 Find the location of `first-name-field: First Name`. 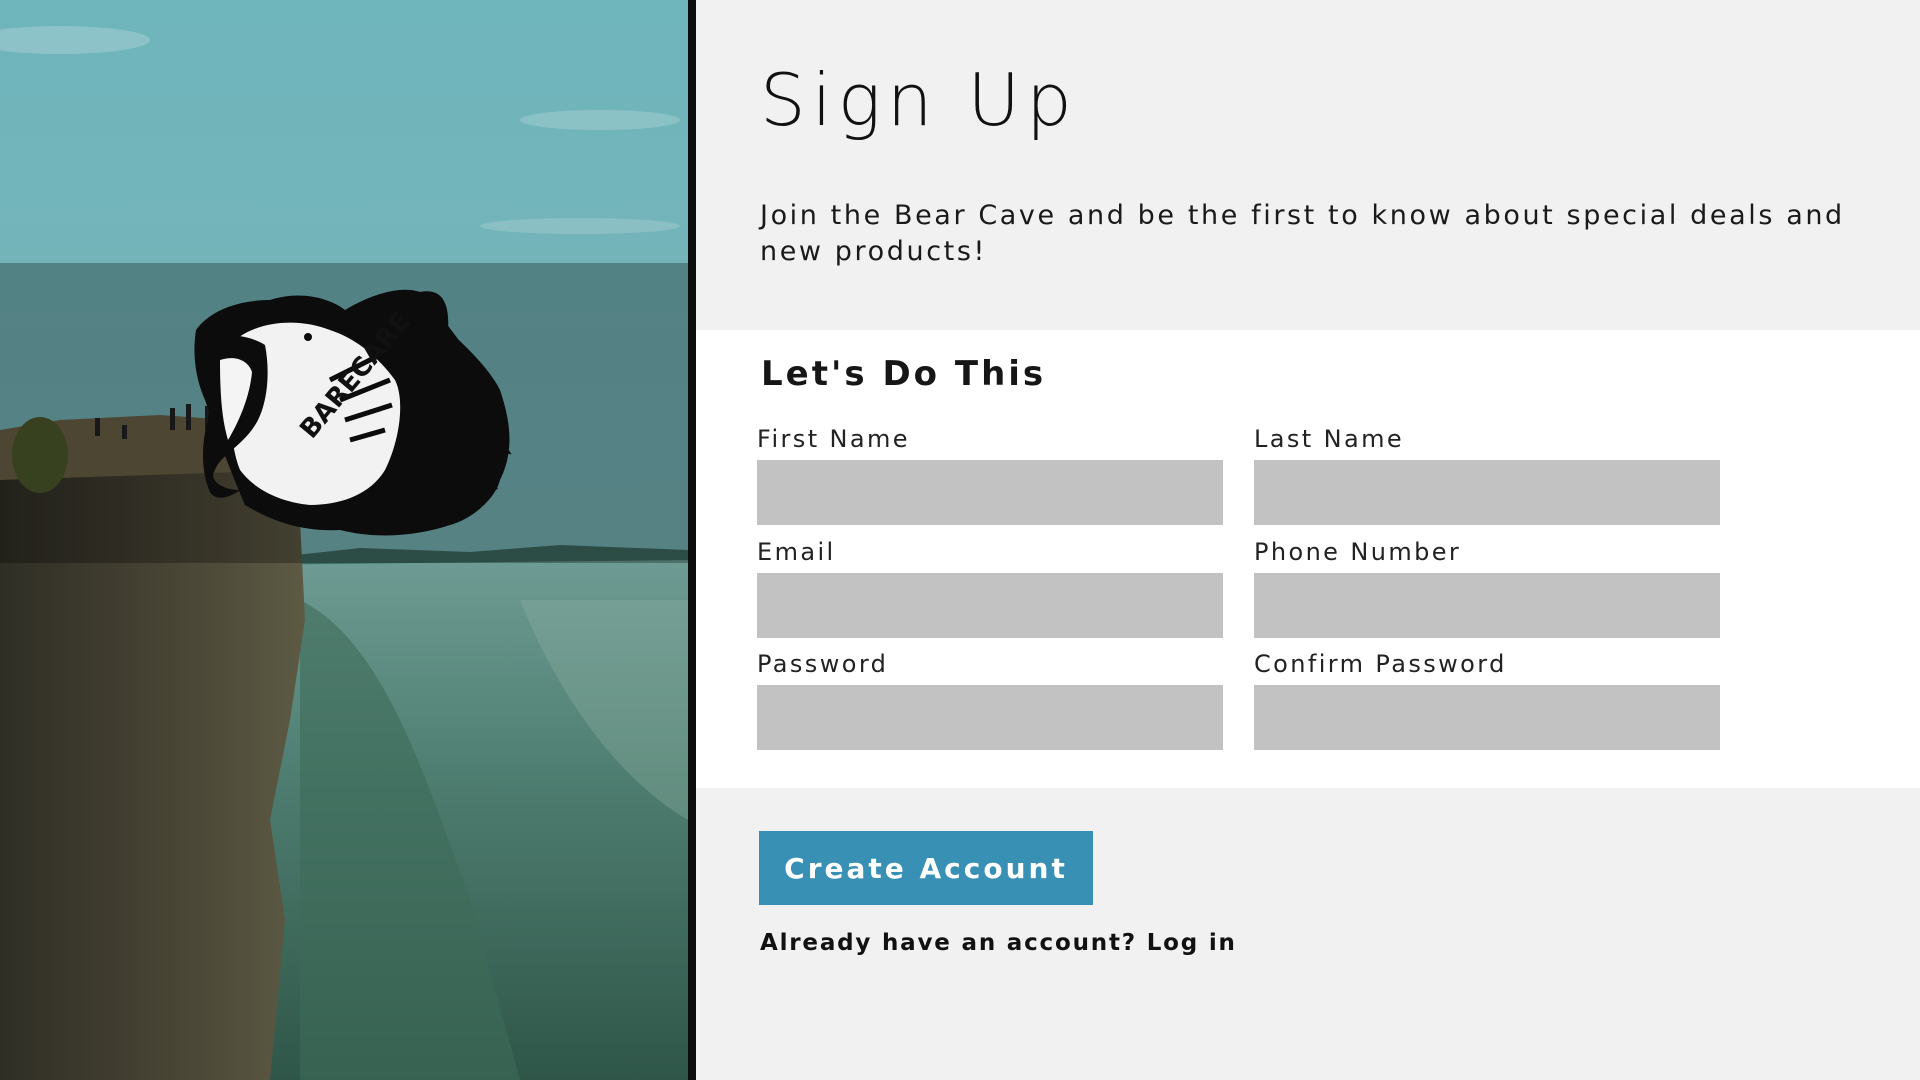

first-name-field: First Name is located at coordinates (990, 473).